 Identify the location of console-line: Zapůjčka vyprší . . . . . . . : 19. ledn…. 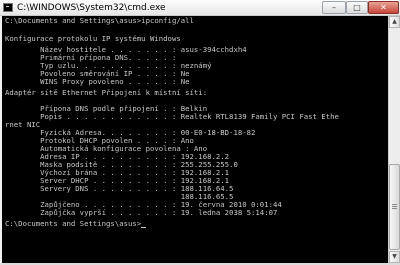
(141, 212).